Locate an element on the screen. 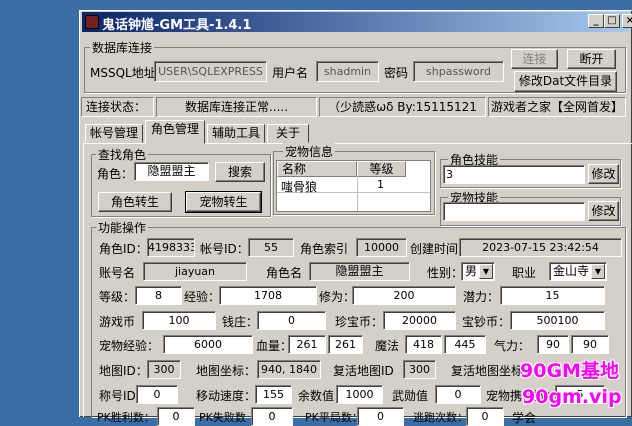 This screenshot has height=426, width=632. role-index-label: 角色索引 is located at coordinates (324, 249).